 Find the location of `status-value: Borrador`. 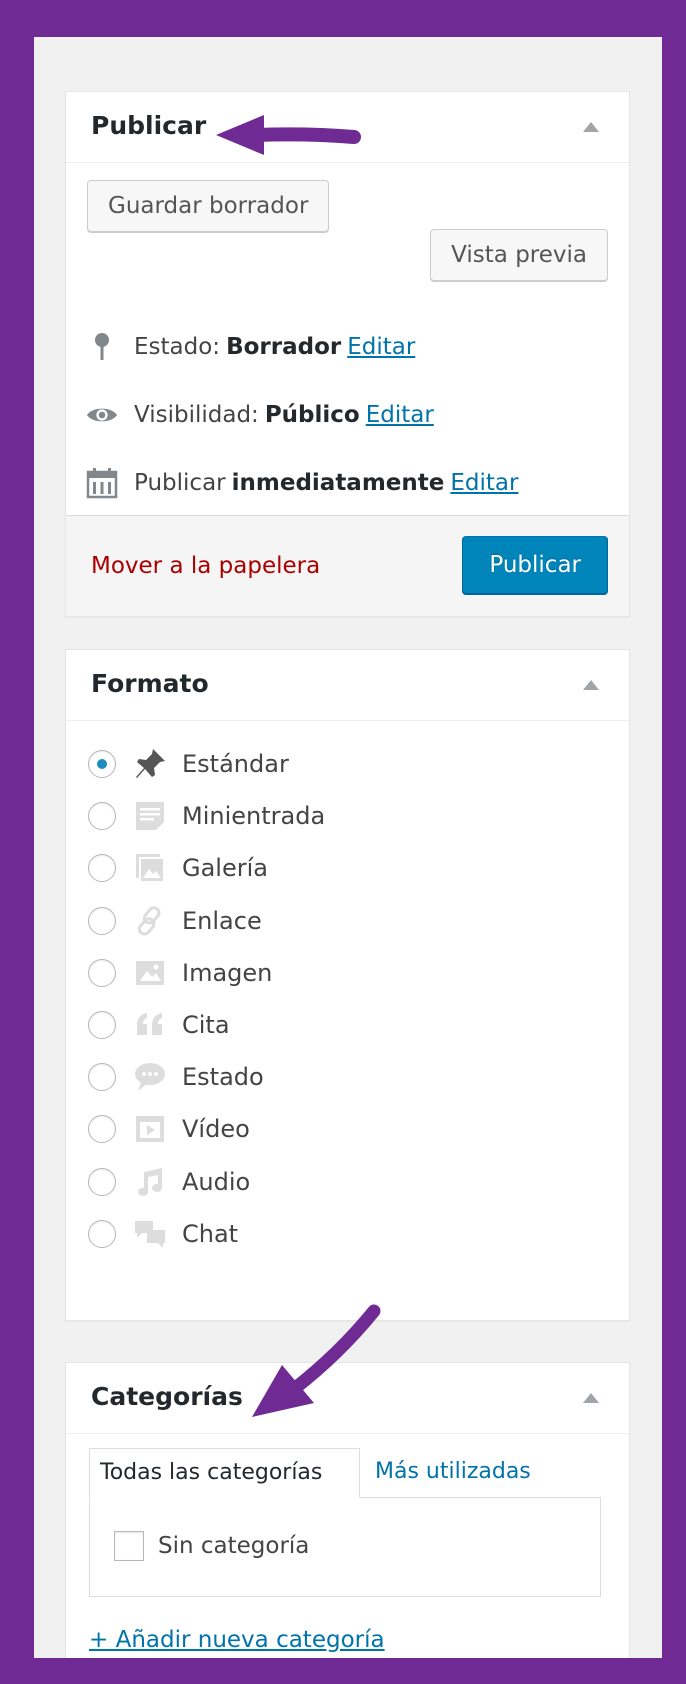

status-value: Borrador is located at coordinates (284, 347).